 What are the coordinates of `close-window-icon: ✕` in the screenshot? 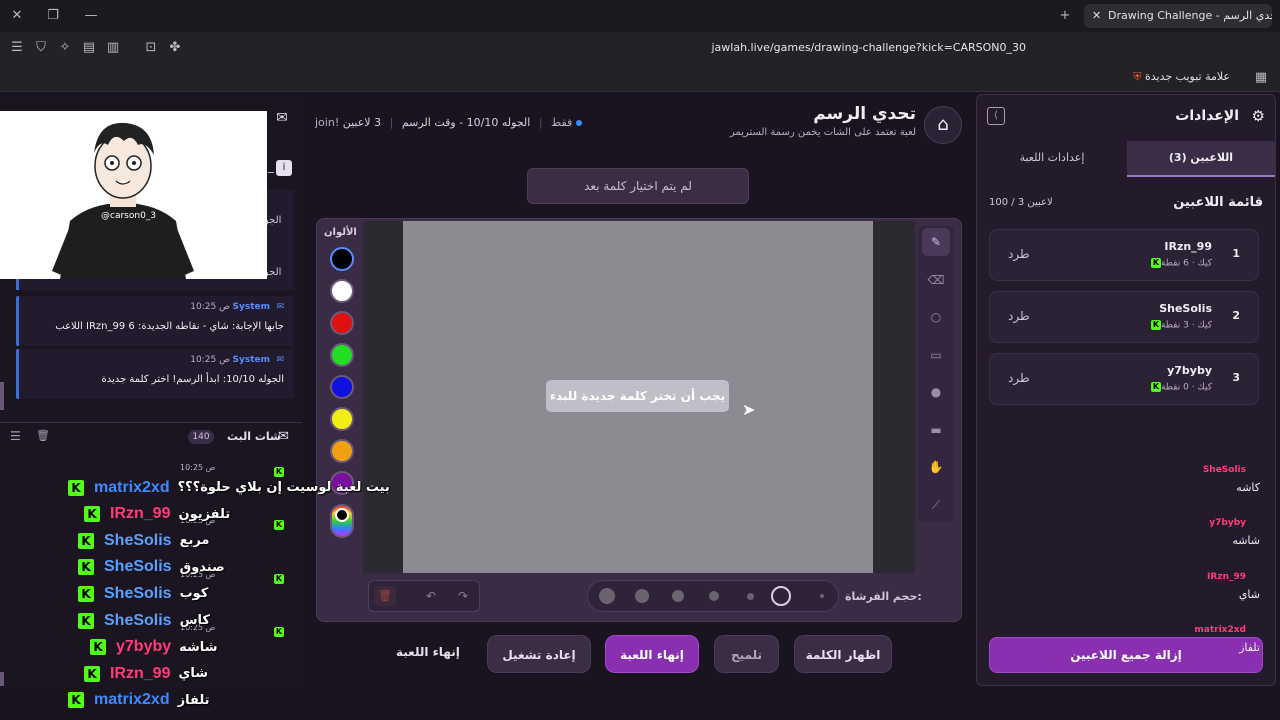 It's located at (17, 16).